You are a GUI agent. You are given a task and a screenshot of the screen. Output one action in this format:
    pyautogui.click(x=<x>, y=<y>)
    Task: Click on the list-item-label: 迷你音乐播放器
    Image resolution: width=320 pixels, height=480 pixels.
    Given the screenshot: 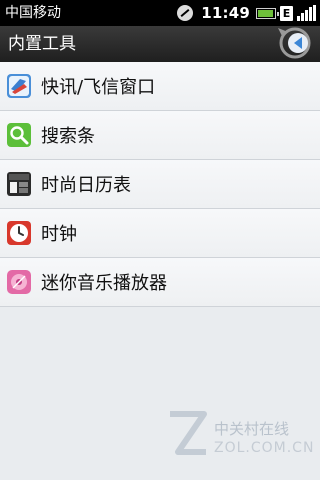 What is the action you would take?
    pyautogui.click(x=104, y=283)
    